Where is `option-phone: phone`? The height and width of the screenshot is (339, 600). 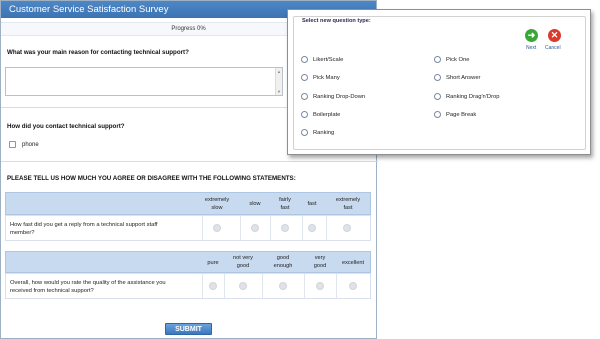 option-phone: phone is located at coordinates (24, 144).